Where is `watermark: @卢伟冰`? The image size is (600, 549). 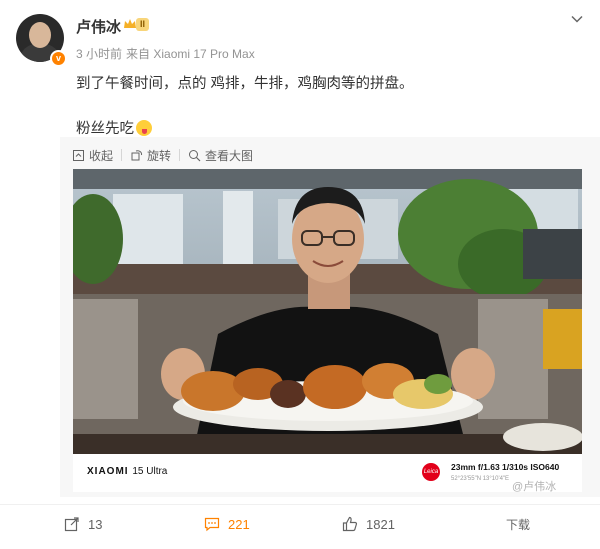
watermark: @卢伟冰 is located at coordinates (534, 487).